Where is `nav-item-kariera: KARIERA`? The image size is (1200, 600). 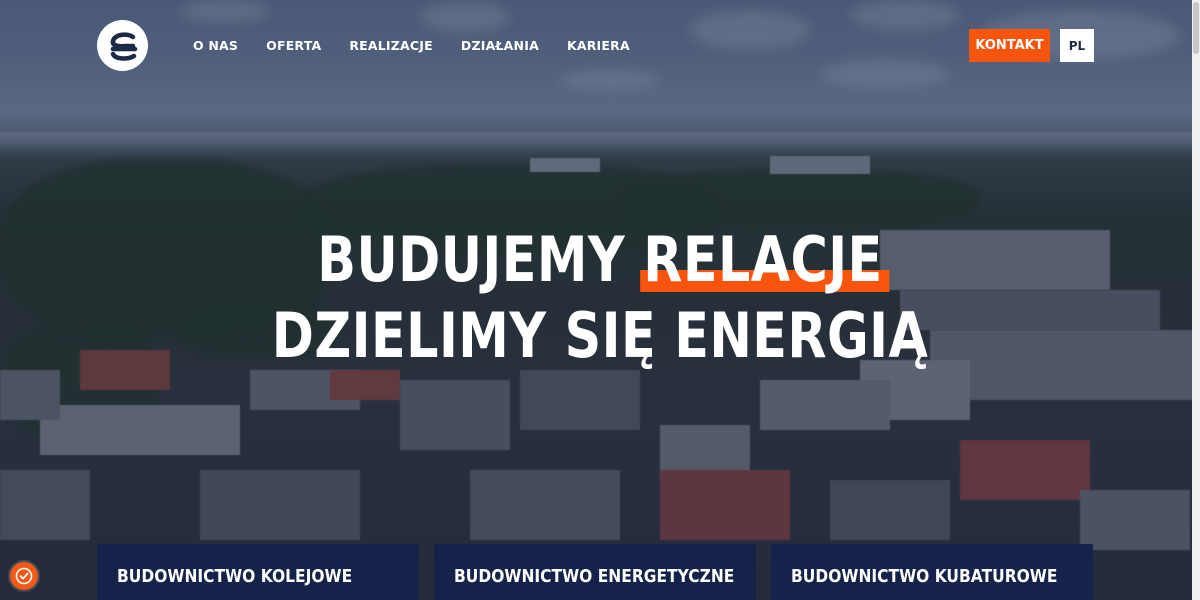
nav-item-kariera: KARIERA is located at coordinates (598, 45).